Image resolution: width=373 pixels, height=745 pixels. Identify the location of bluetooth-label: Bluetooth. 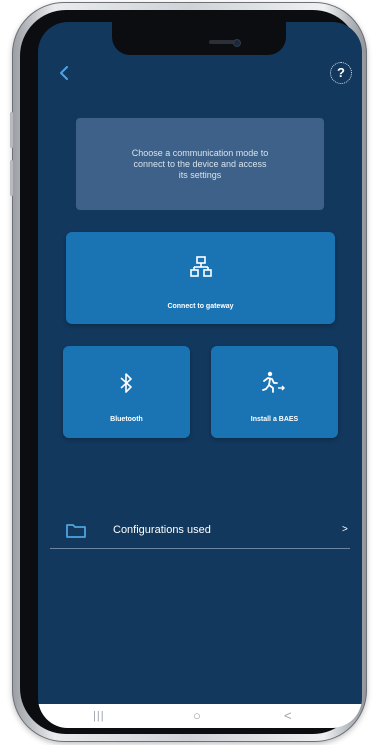
(126, 419).